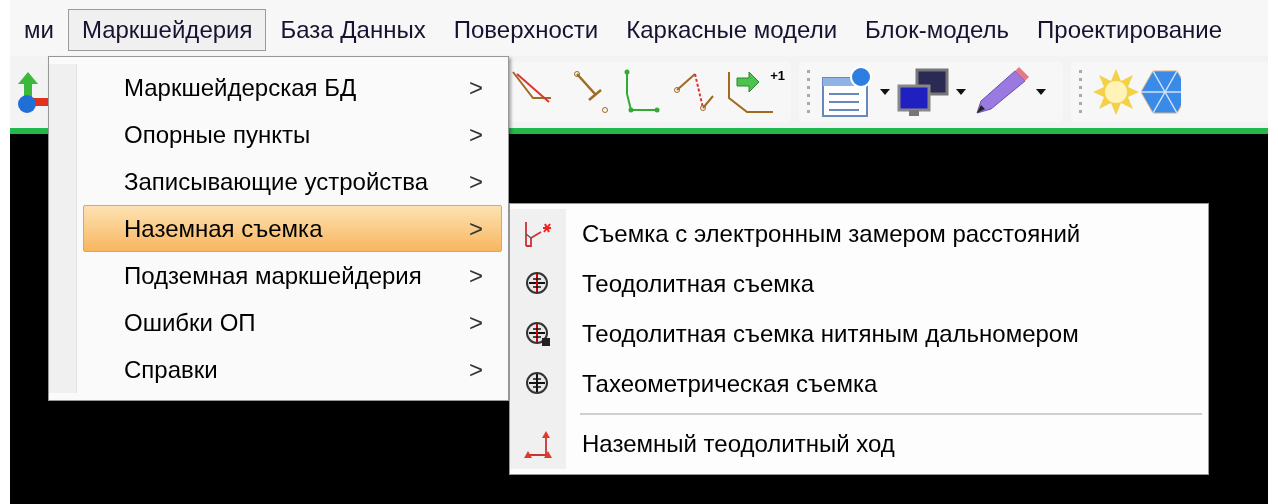 This screenshot has height=504, width=1278. I want to click on menu-entry: Справки >, so click(292, 369).